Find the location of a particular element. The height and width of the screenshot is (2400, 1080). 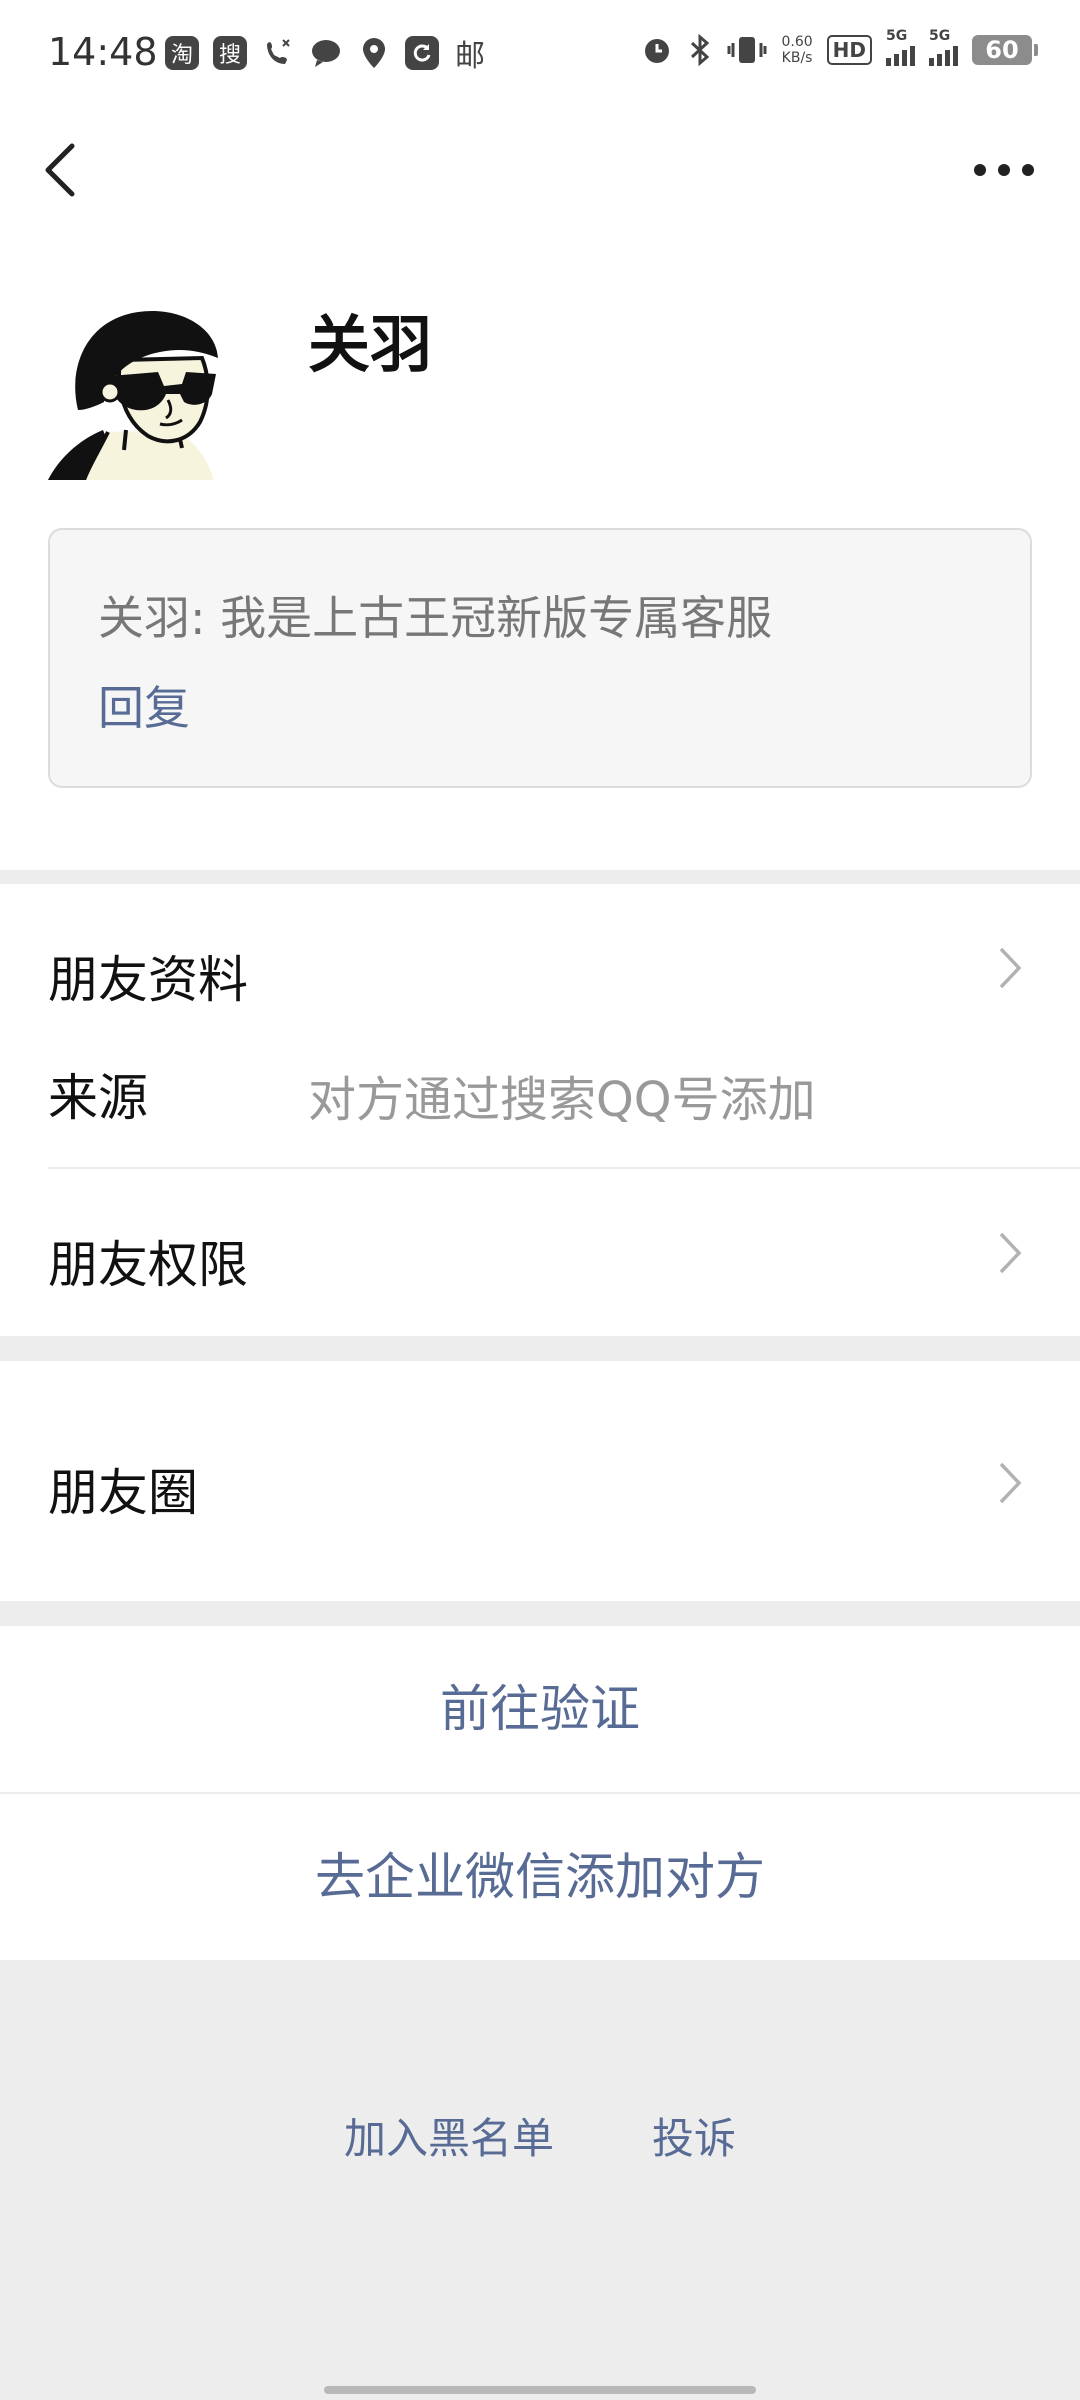

greeting-message-card: 关羽: 我是上古王冠新版专属客服 回复 is located at coordinates (540, 658).